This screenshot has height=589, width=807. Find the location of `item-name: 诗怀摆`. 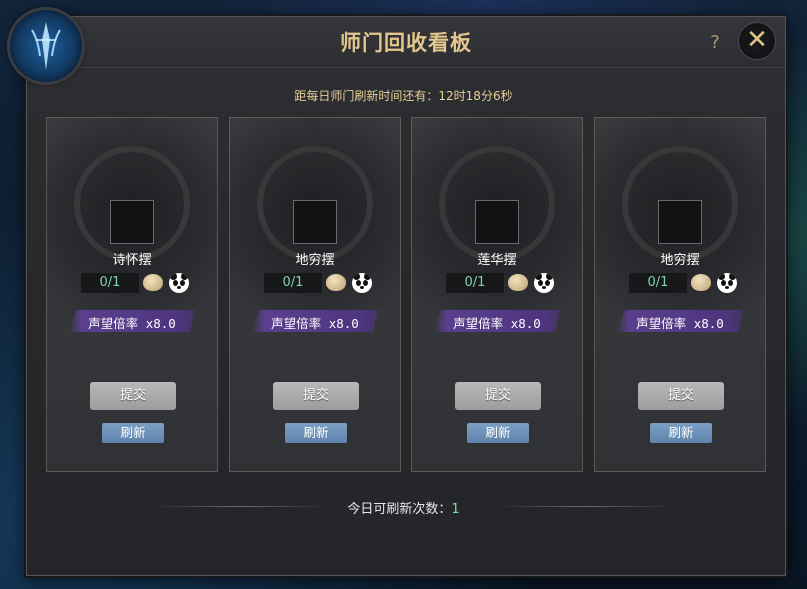

item-name: 诗怀摆 is located at coordinates (132, 260).